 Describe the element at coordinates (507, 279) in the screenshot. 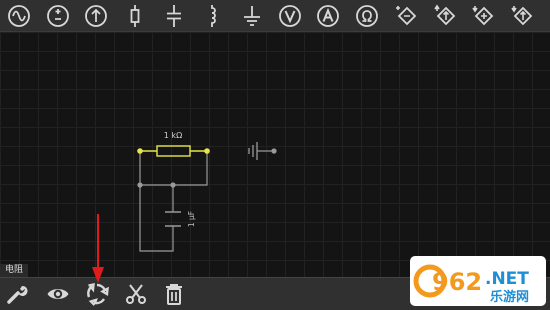

I see `watermark-suffix: .NET` at that location.